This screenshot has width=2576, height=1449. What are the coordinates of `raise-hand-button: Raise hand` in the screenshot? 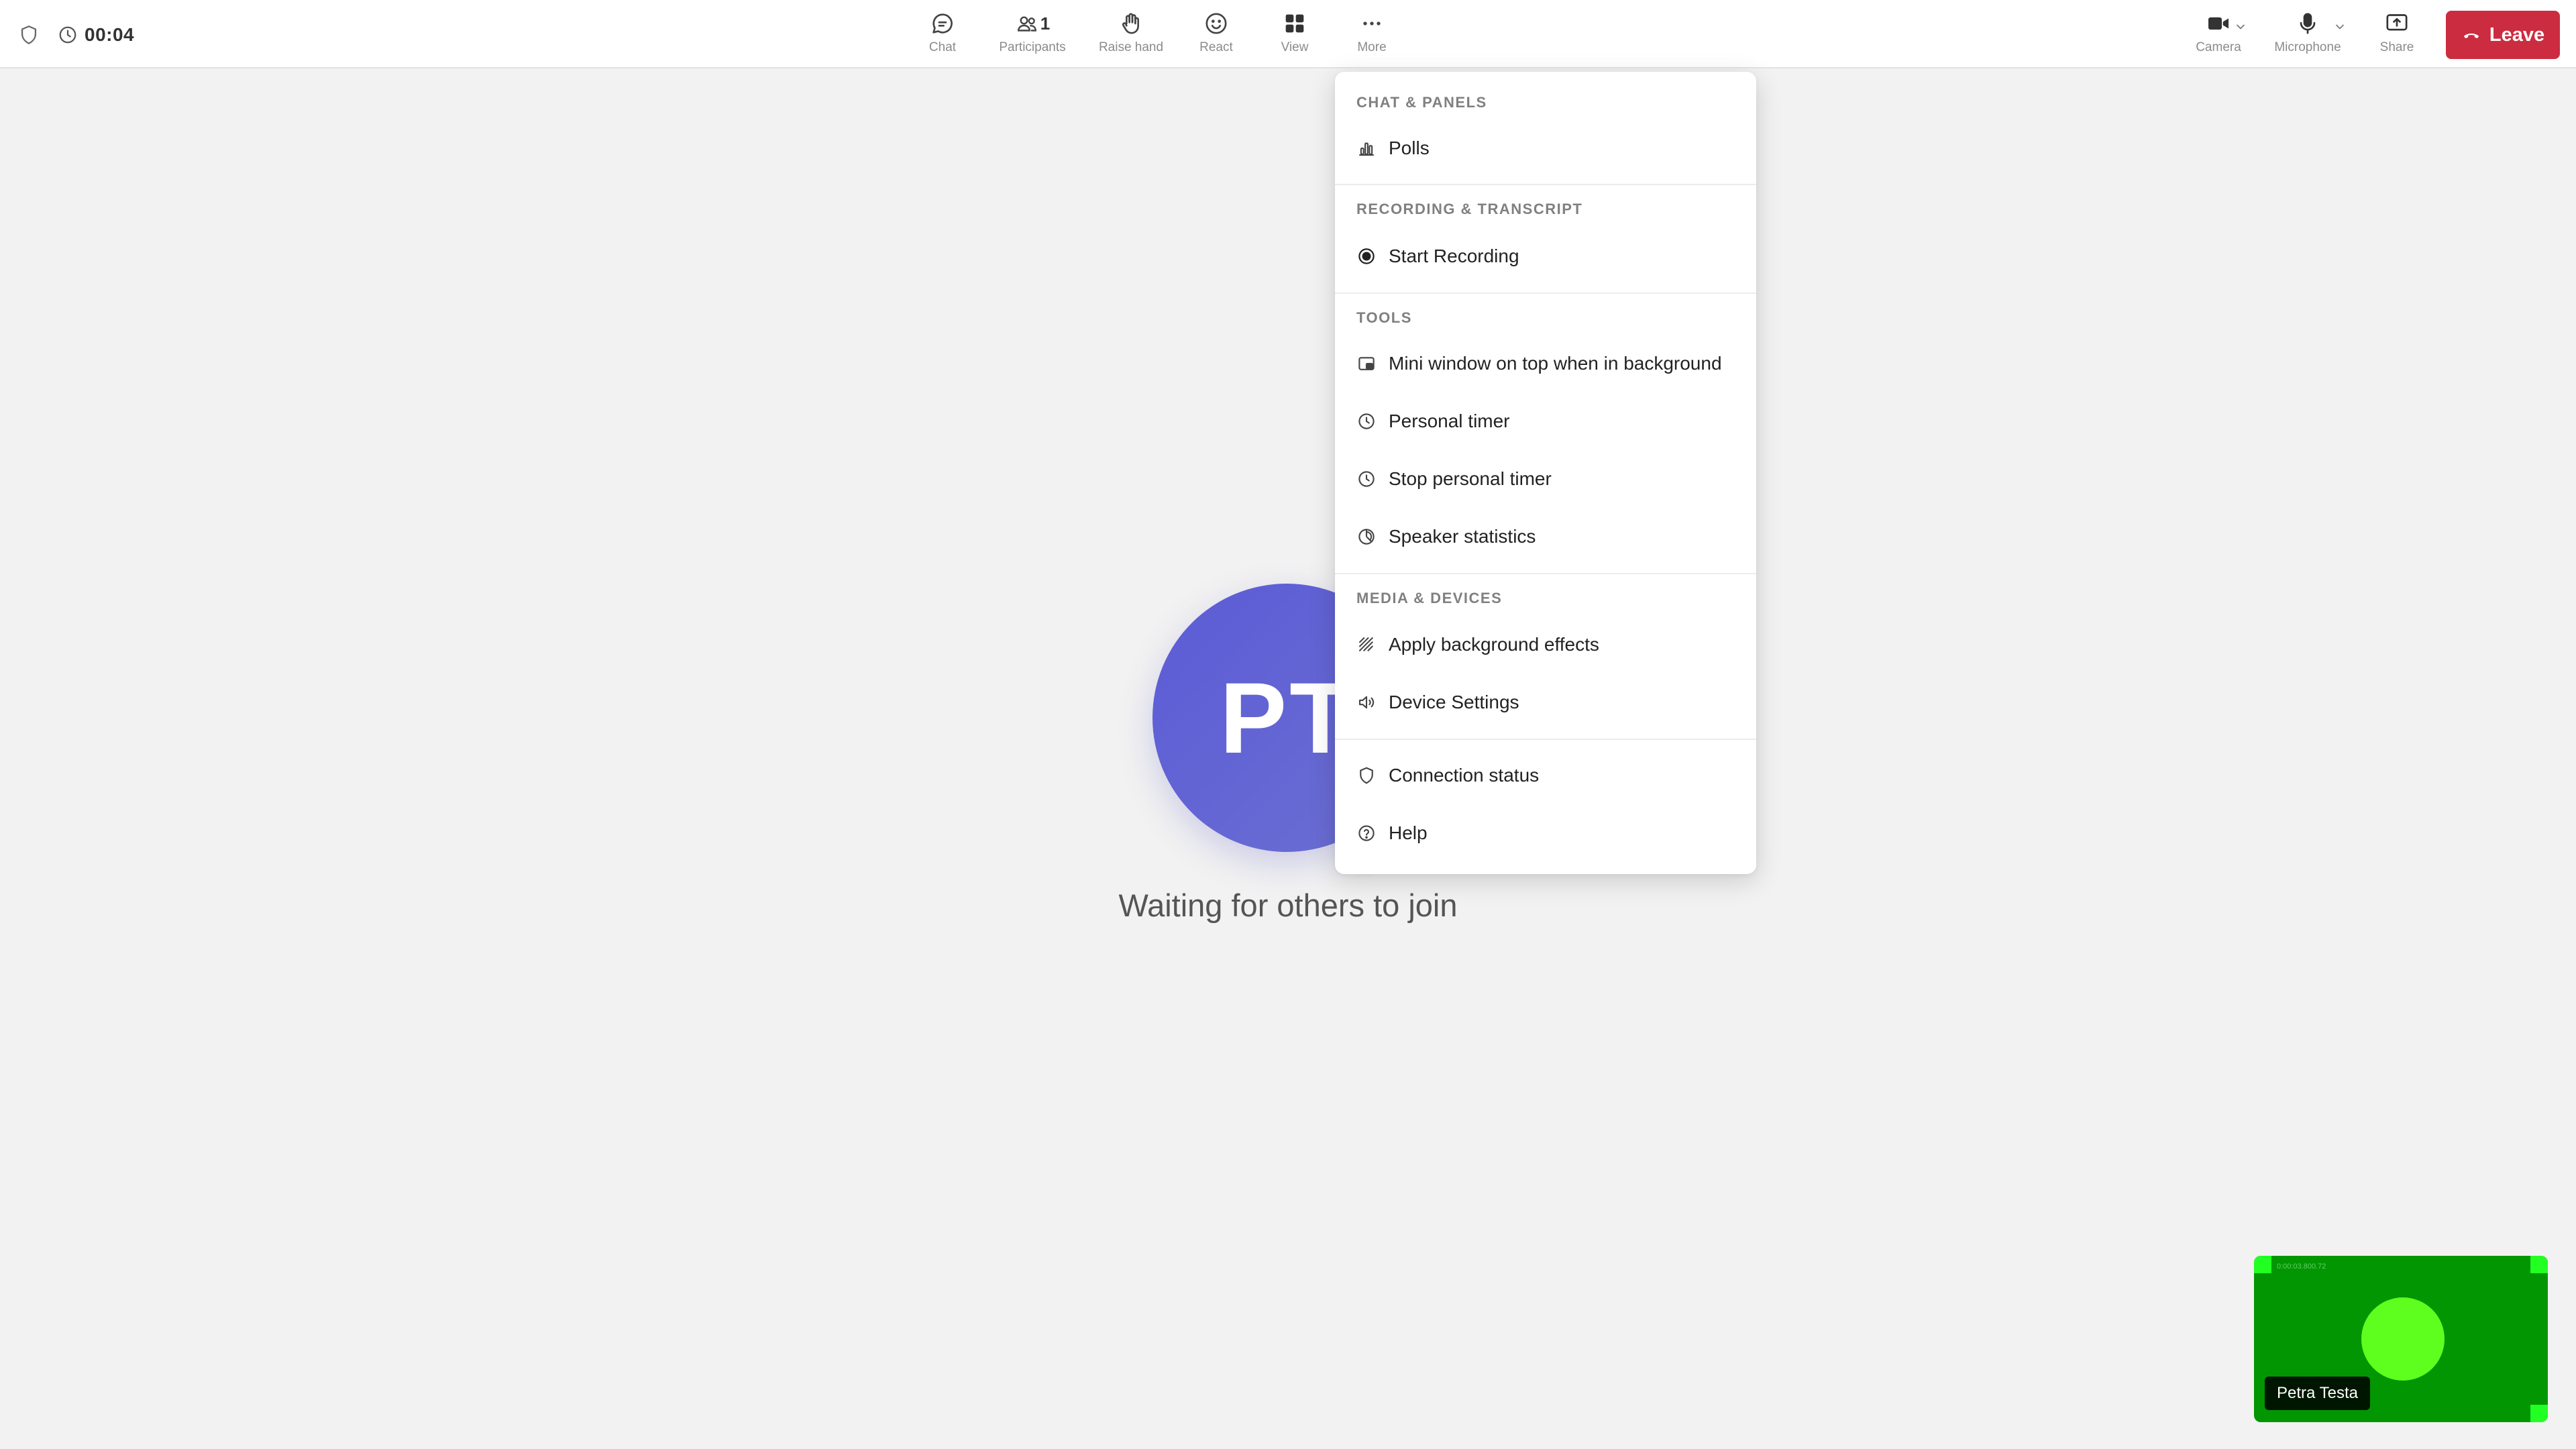 It's located at (1131, 35).